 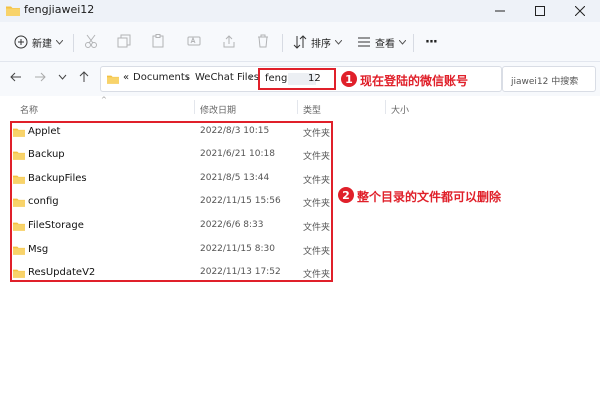 I want to click on delete-icon, so click(x=263, y=41).